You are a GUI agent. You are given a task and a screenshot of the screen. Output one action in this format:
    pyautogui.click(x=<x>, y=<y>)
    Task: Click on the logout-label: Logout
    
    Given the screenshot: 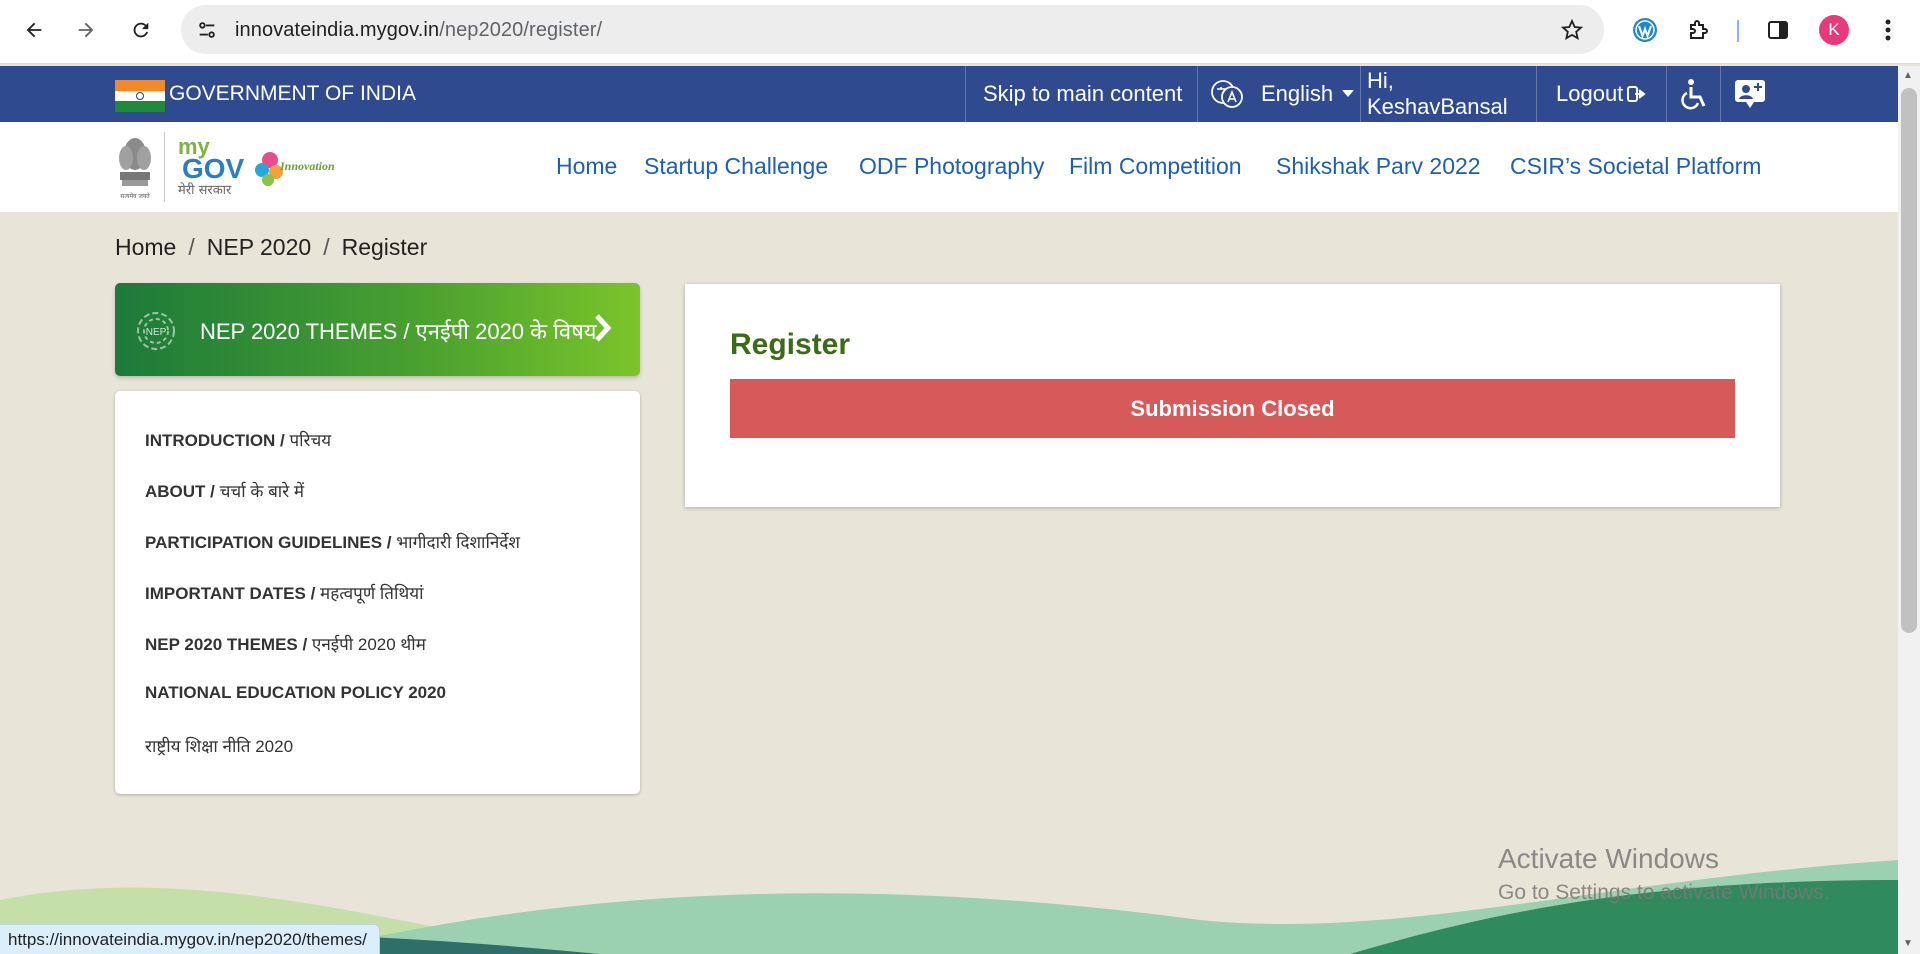 What is the action you would take?
    pyautogui.click(x=1590, y=93)
    